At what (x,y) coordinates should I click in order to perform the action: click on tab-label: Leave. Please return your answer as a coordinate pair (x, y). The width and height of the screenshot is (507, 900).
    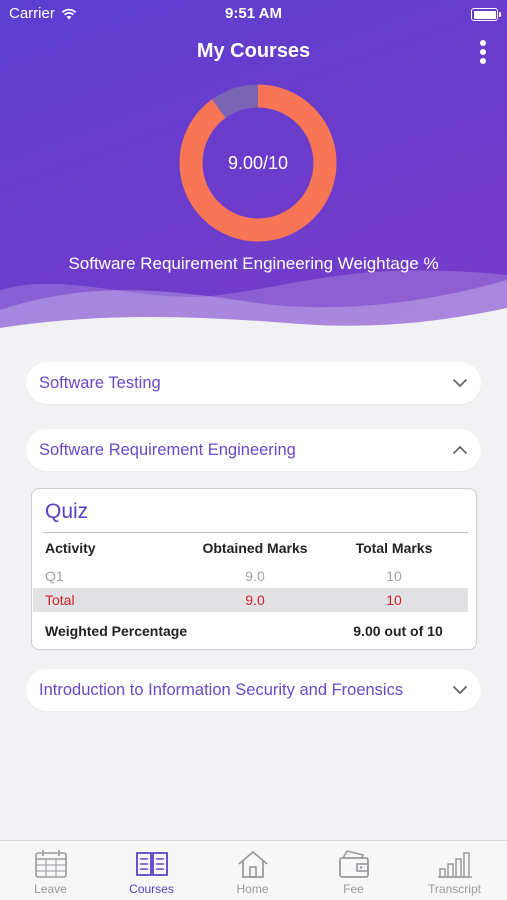
    Looking at the image, I should click on (50, 889).